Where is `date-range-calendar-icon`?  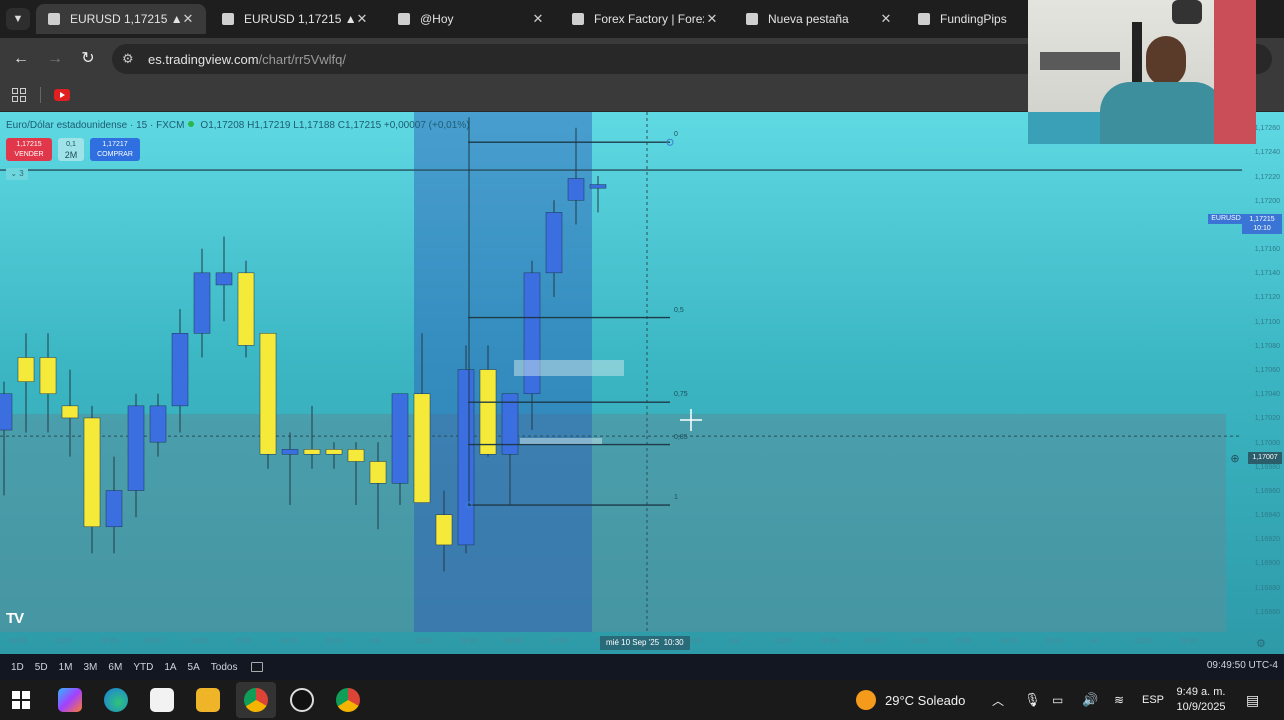 date-range-calendar-icon is located at coordinates (257, 667).